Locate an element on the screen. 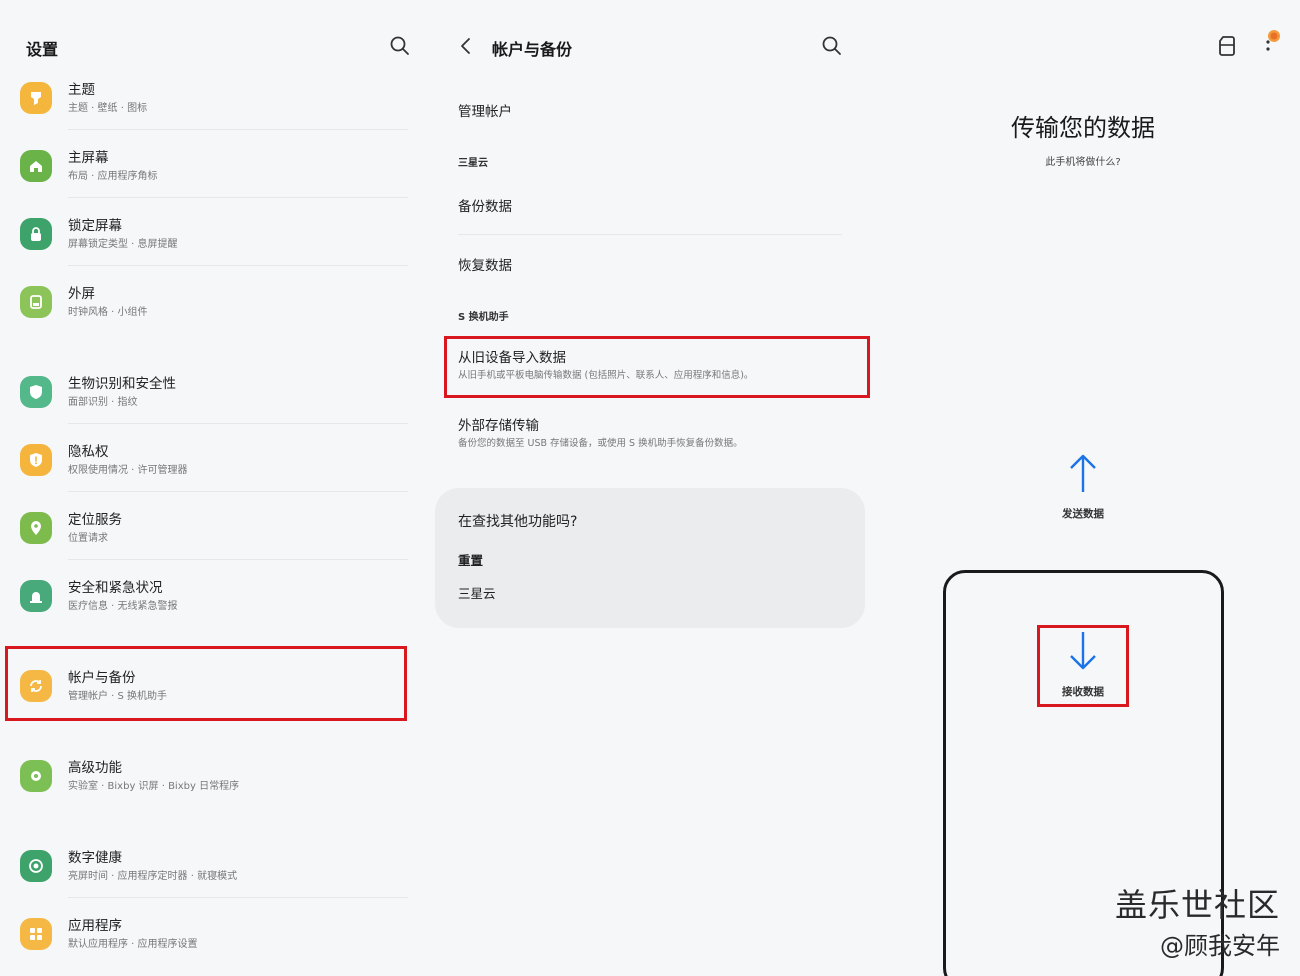 The width and height of the screenshot is (1300, 976). samsung-cloud-link: 三星云 is located at coordinates (477, 592).